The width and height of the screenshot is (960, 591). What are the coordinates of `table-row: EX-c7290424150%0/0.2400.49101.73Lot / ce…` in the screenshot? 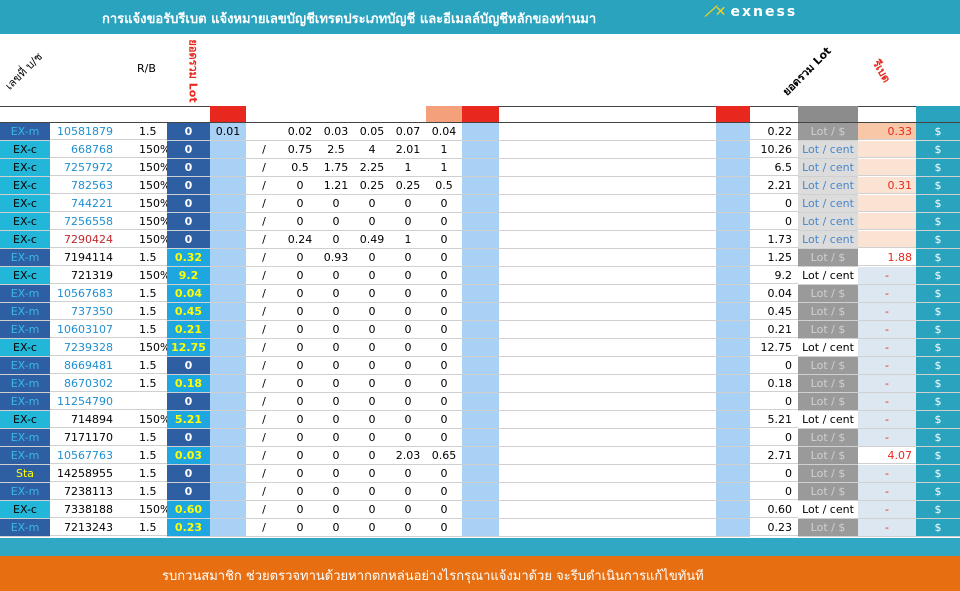 It's located at (480, 240).